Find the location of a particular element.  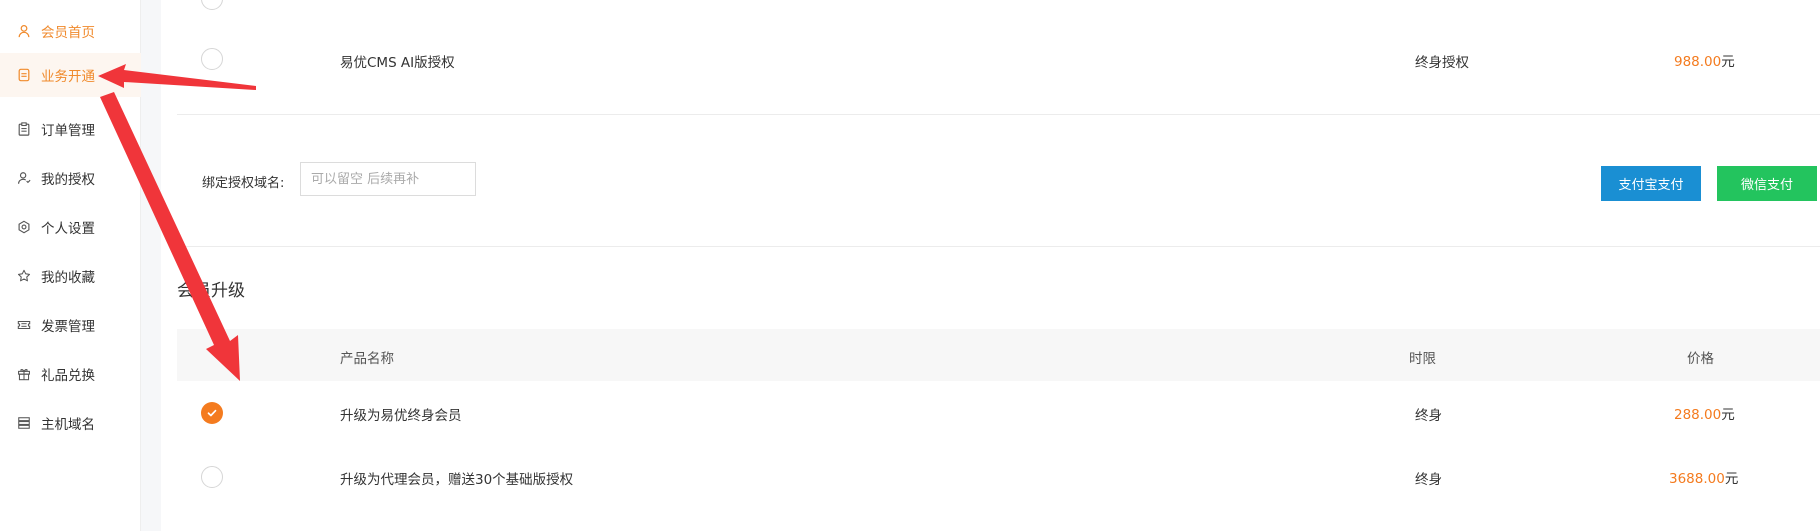

sidebar-item-member-home: 会员首页 is located at coordinates (70, 31).